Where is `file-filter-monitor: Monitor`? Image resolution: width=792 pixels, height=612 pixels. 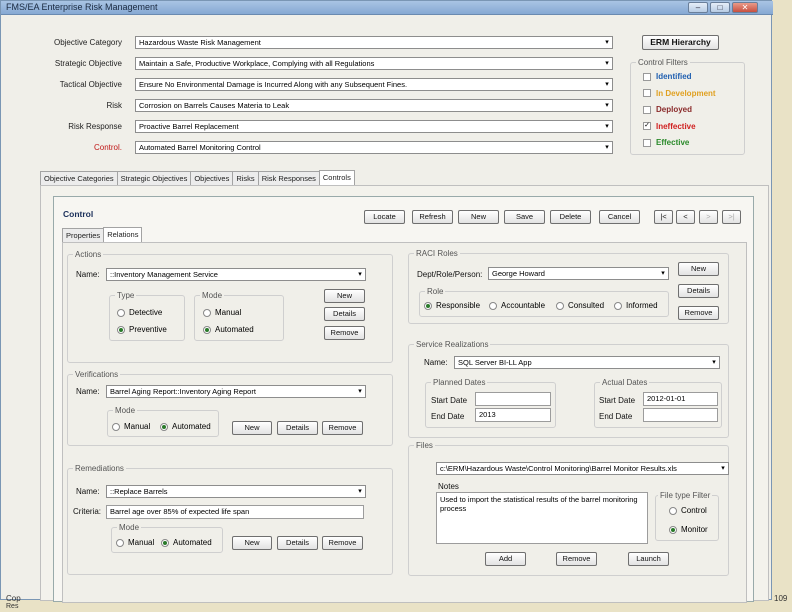 file-filter-monitor: Monitor is located at coordinates (688, 529).